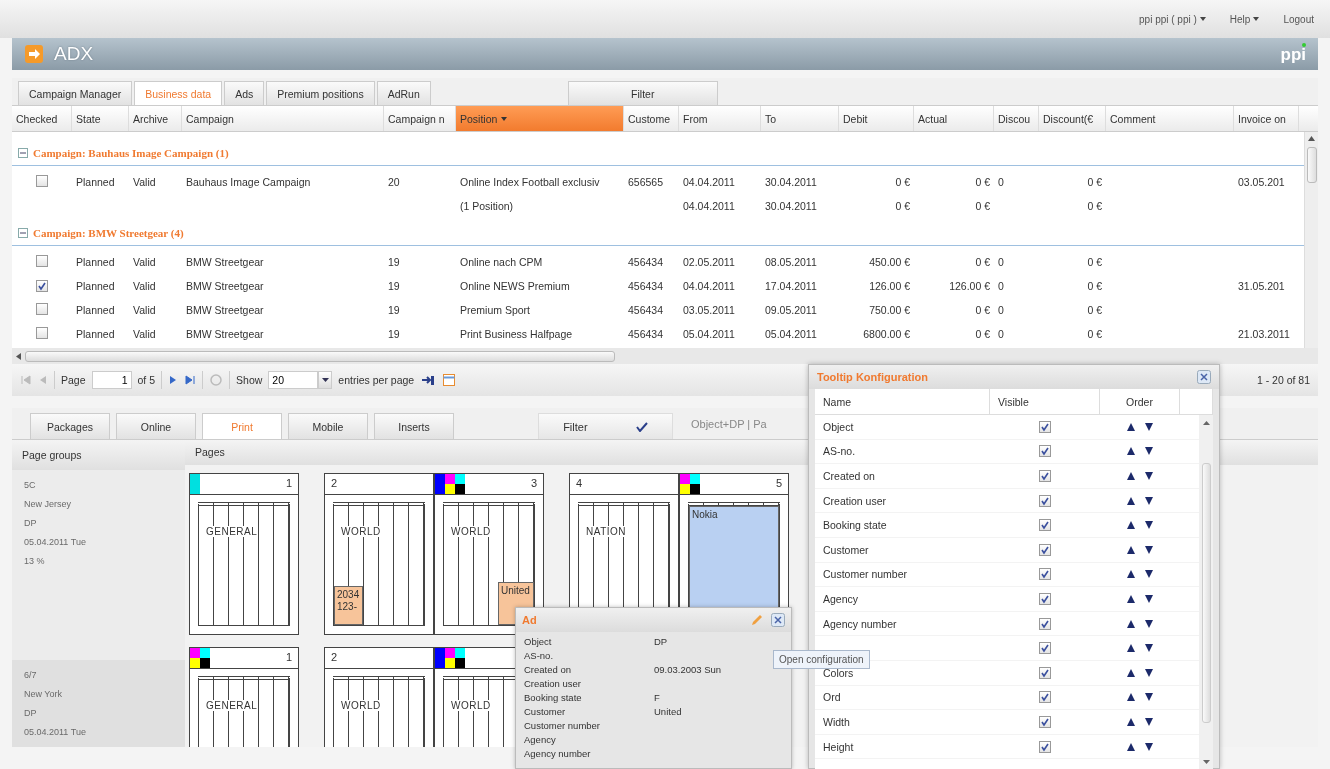  Describe the element at coordinates (403, 93) in the screenshot. I see `tab: AdRun` at that location.